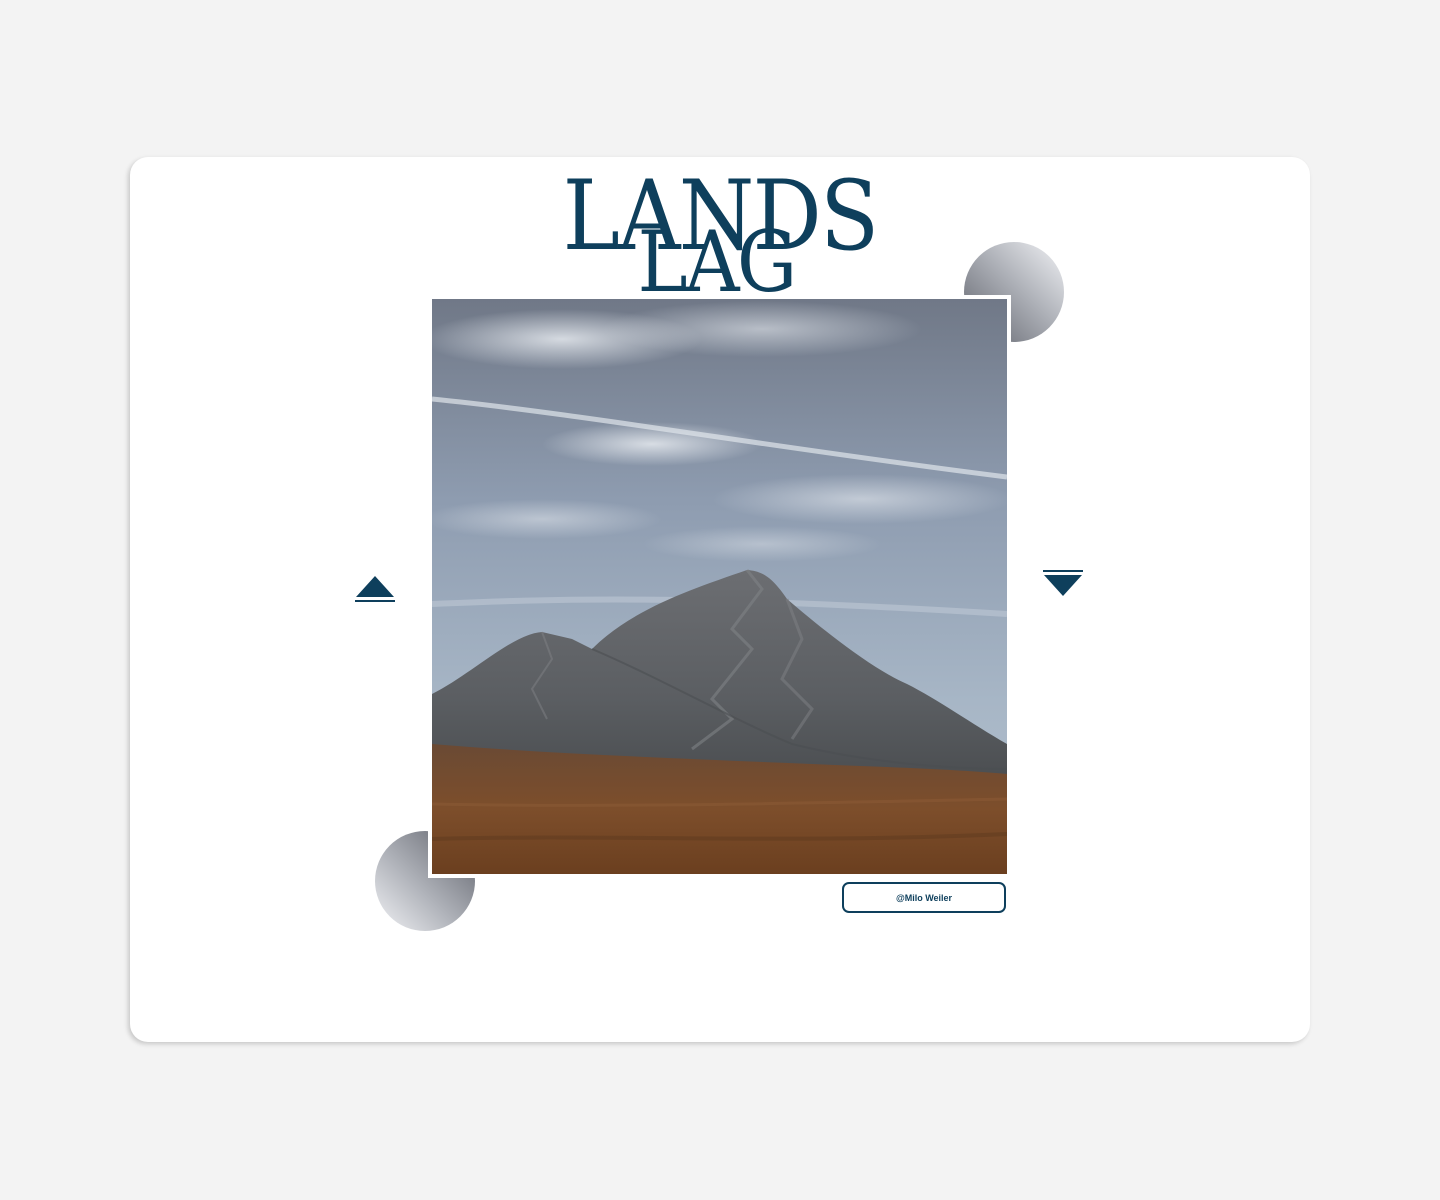 The height and width of the screenshot is (1200, 1440). Describe the element at coordinates (375, 589) in the screenshot. I see `triangle-up-icon` at that location.